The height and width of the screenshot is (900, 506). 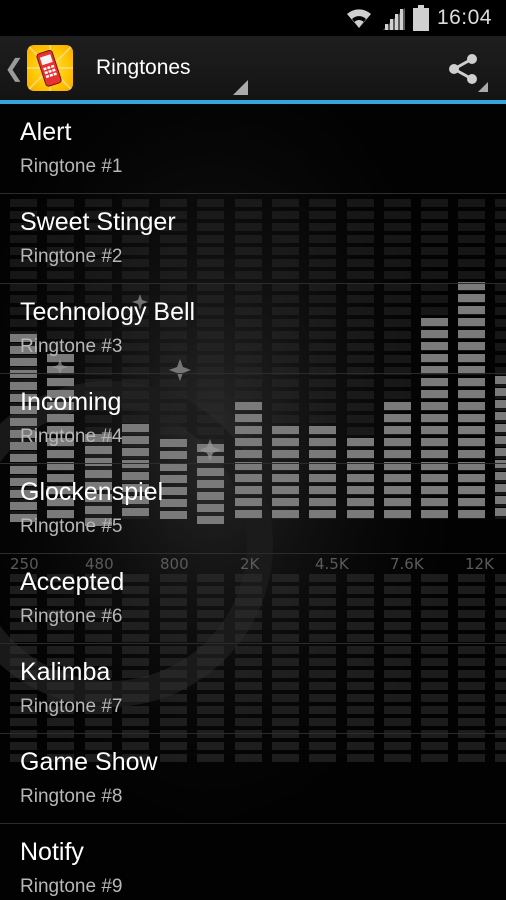 I want to click on list-item: Incoming Ringtone #4, so click(x=253, y=419).